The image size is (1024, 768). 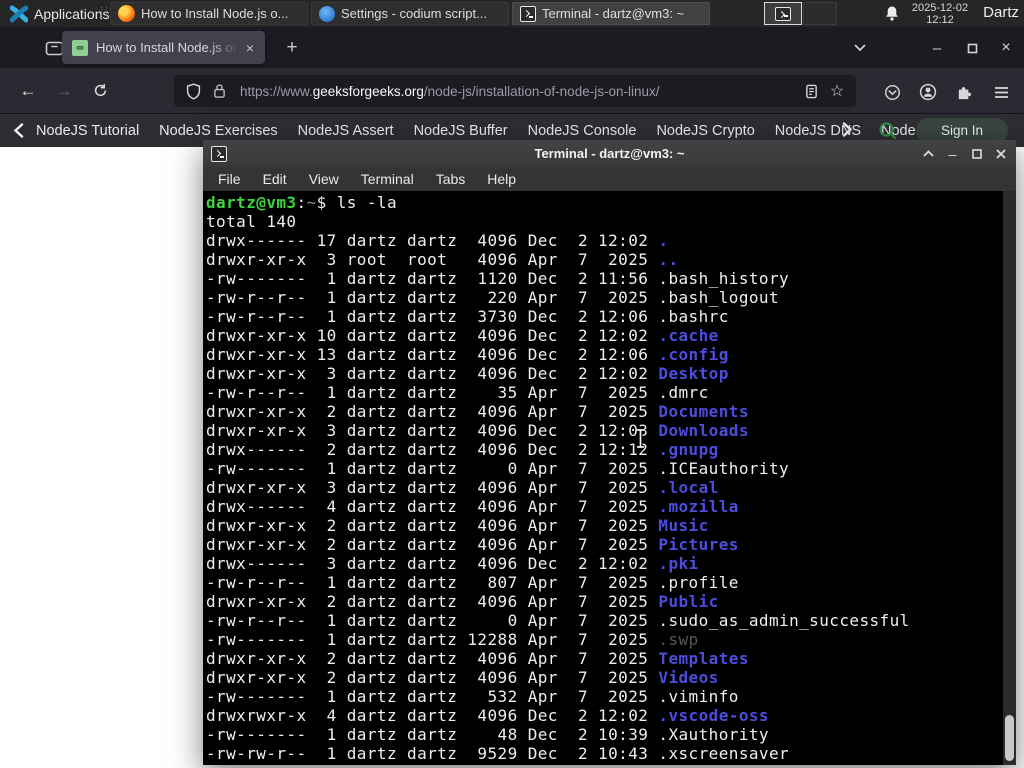 I want to click on terminal-menu-tabs: Tabs, so click(x=451, y=179).